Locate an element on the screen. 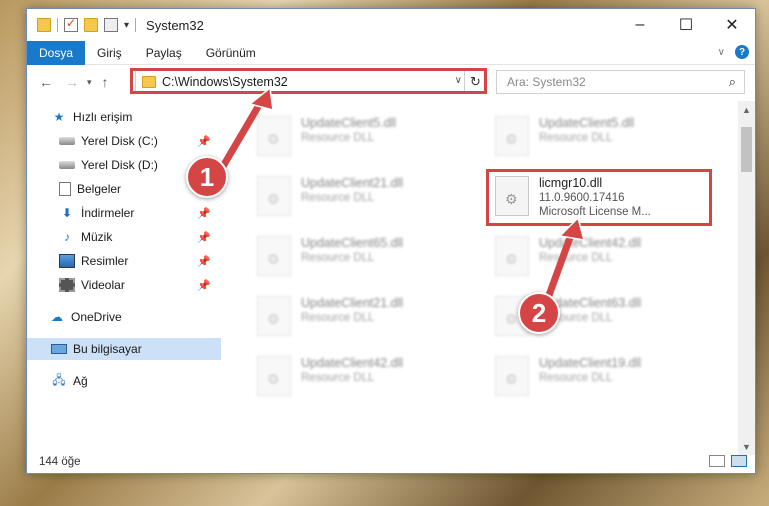  tab-home: Giriş is located at coordinates (109, 53).